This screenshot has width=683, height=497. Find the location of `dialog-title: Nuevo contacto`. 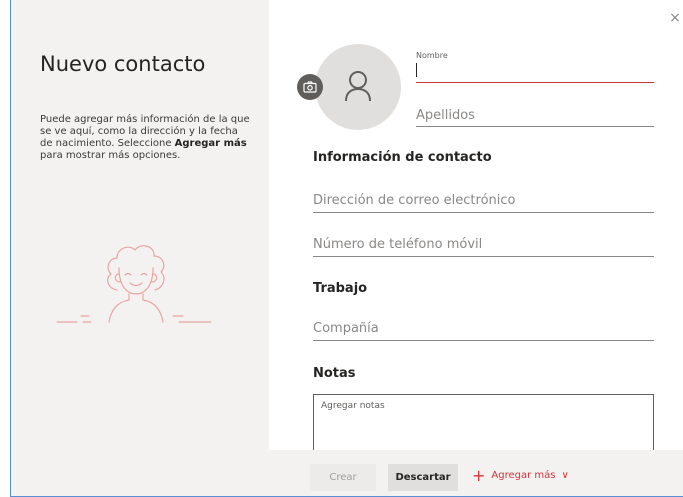

dialog-title: Nuevo contacto is located at coordinates (123, 64).